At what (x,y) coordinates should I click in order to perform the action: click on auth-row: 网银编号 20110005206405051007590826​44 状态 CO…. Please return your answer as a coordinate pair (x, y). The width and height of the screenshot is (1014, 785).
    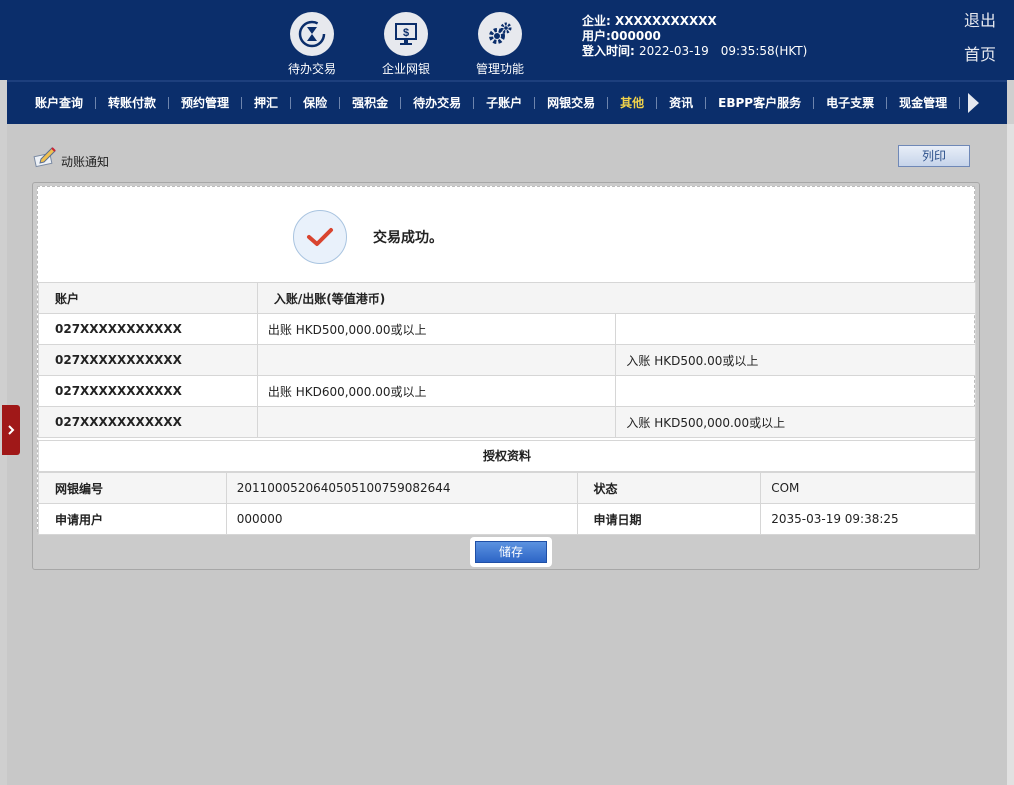
    Looking at the image, I should click on (507, 488).